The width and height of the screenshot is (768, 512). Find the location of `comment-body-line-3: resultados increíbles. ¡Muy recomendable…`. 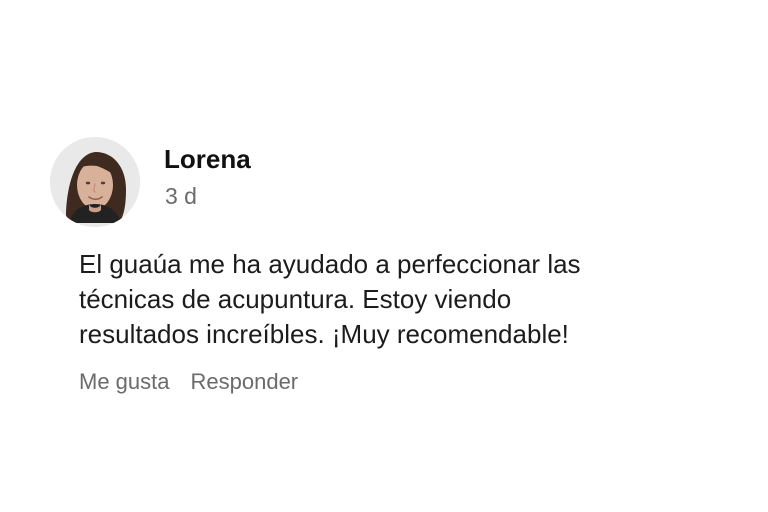

comment-body-line-3: resultados increíbles. ¡Muy recomendable… is located at coordinates (324, 334).